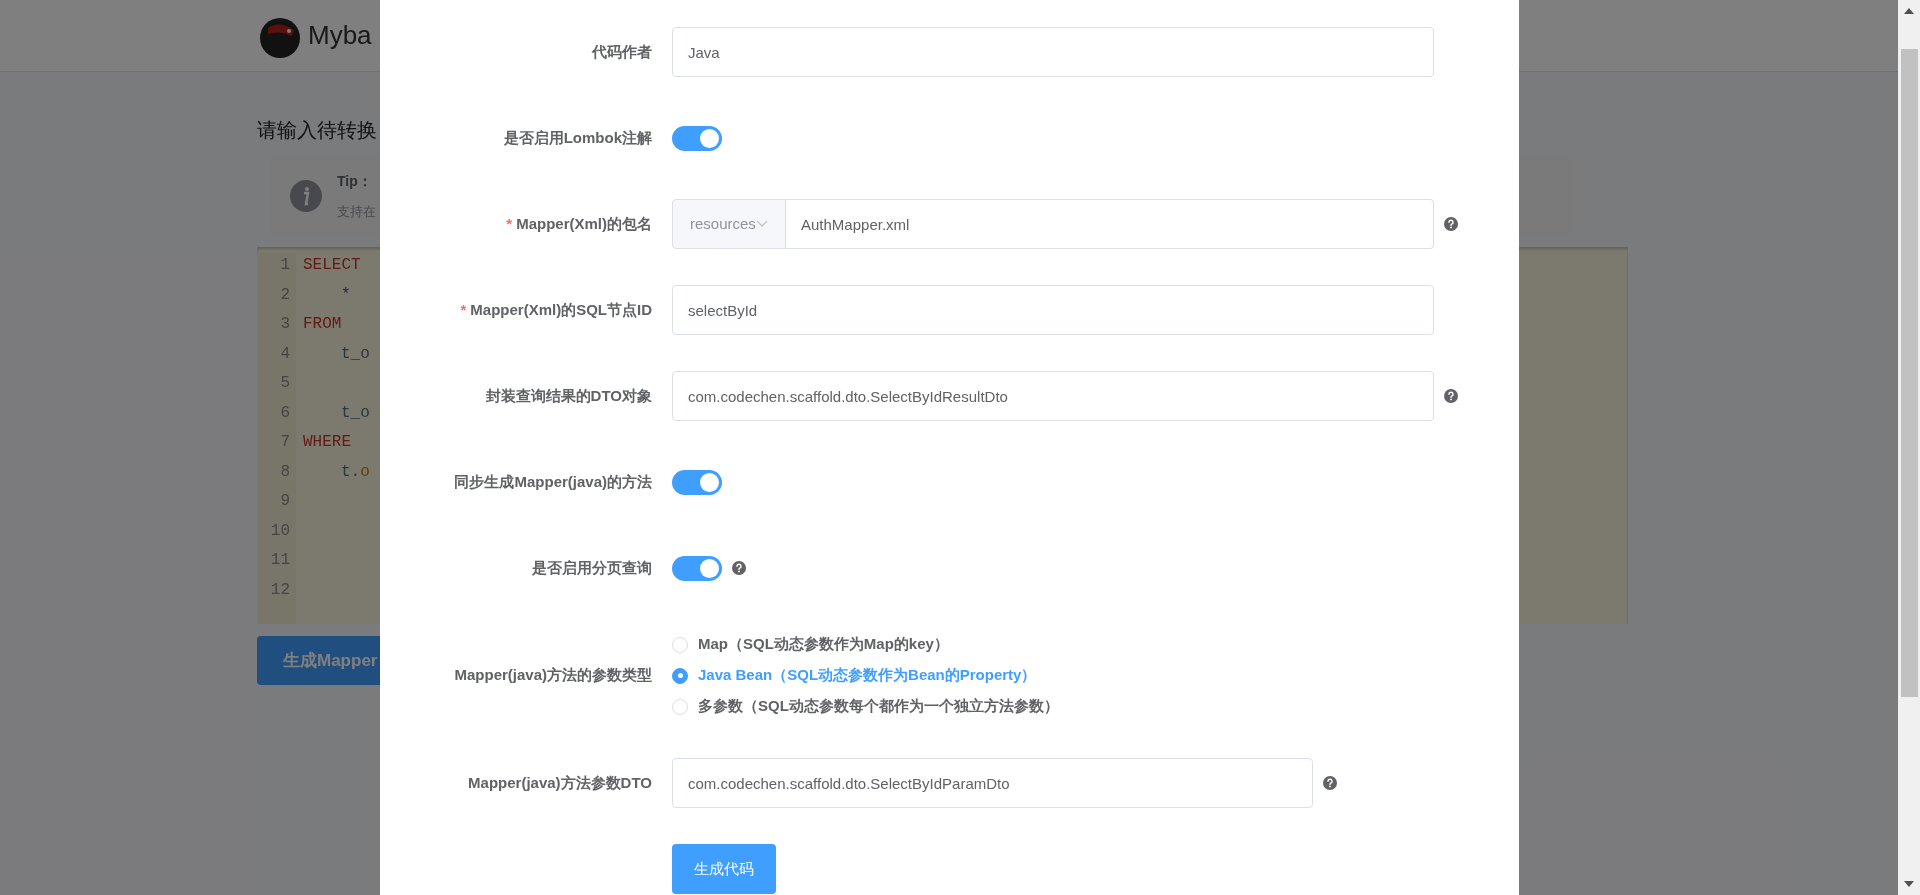 The height and width of the screenshot is (895, 1920). I want to click on field-label: 是否启用分页查询, so click(592, 567).